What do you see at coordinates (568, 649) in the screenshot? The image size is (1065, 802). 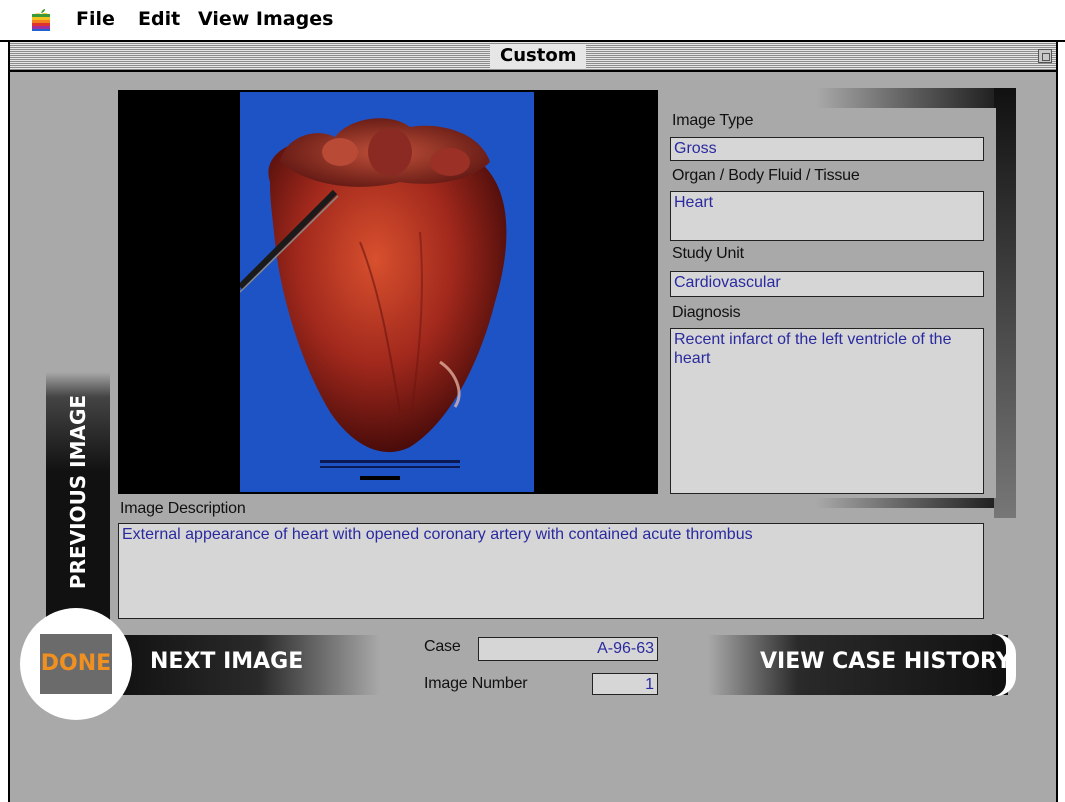 I see `case-field: A-96-63` at bounding box center [568, 649].